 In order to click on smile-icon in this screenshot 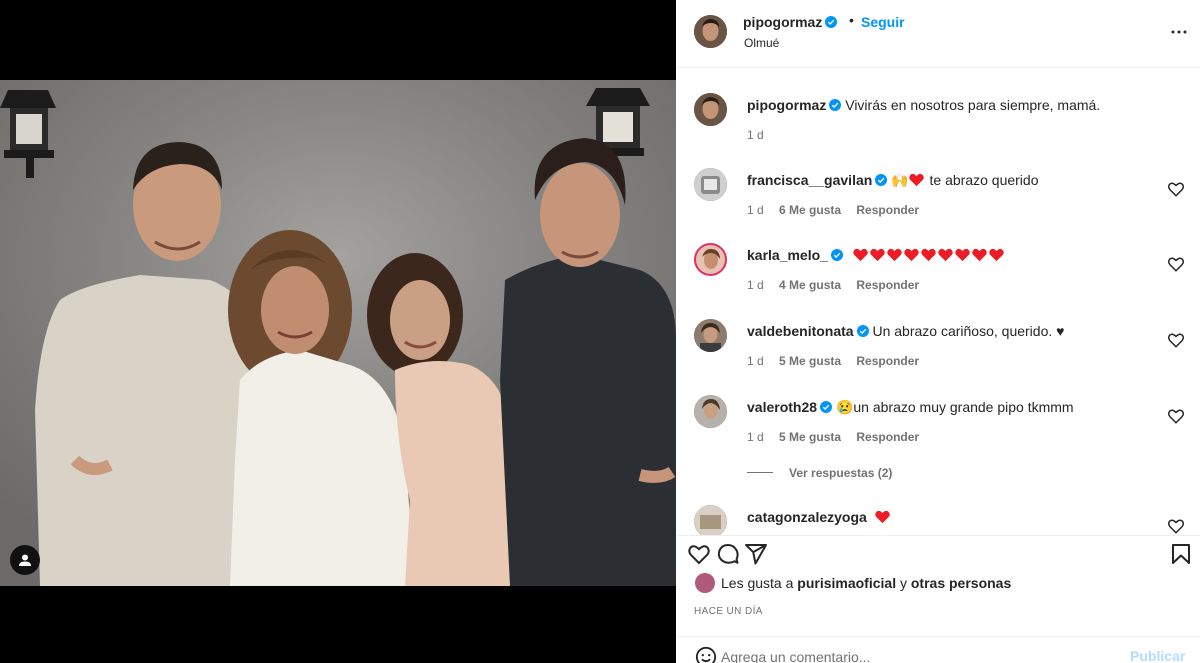, I will do `click(706, 654)`.